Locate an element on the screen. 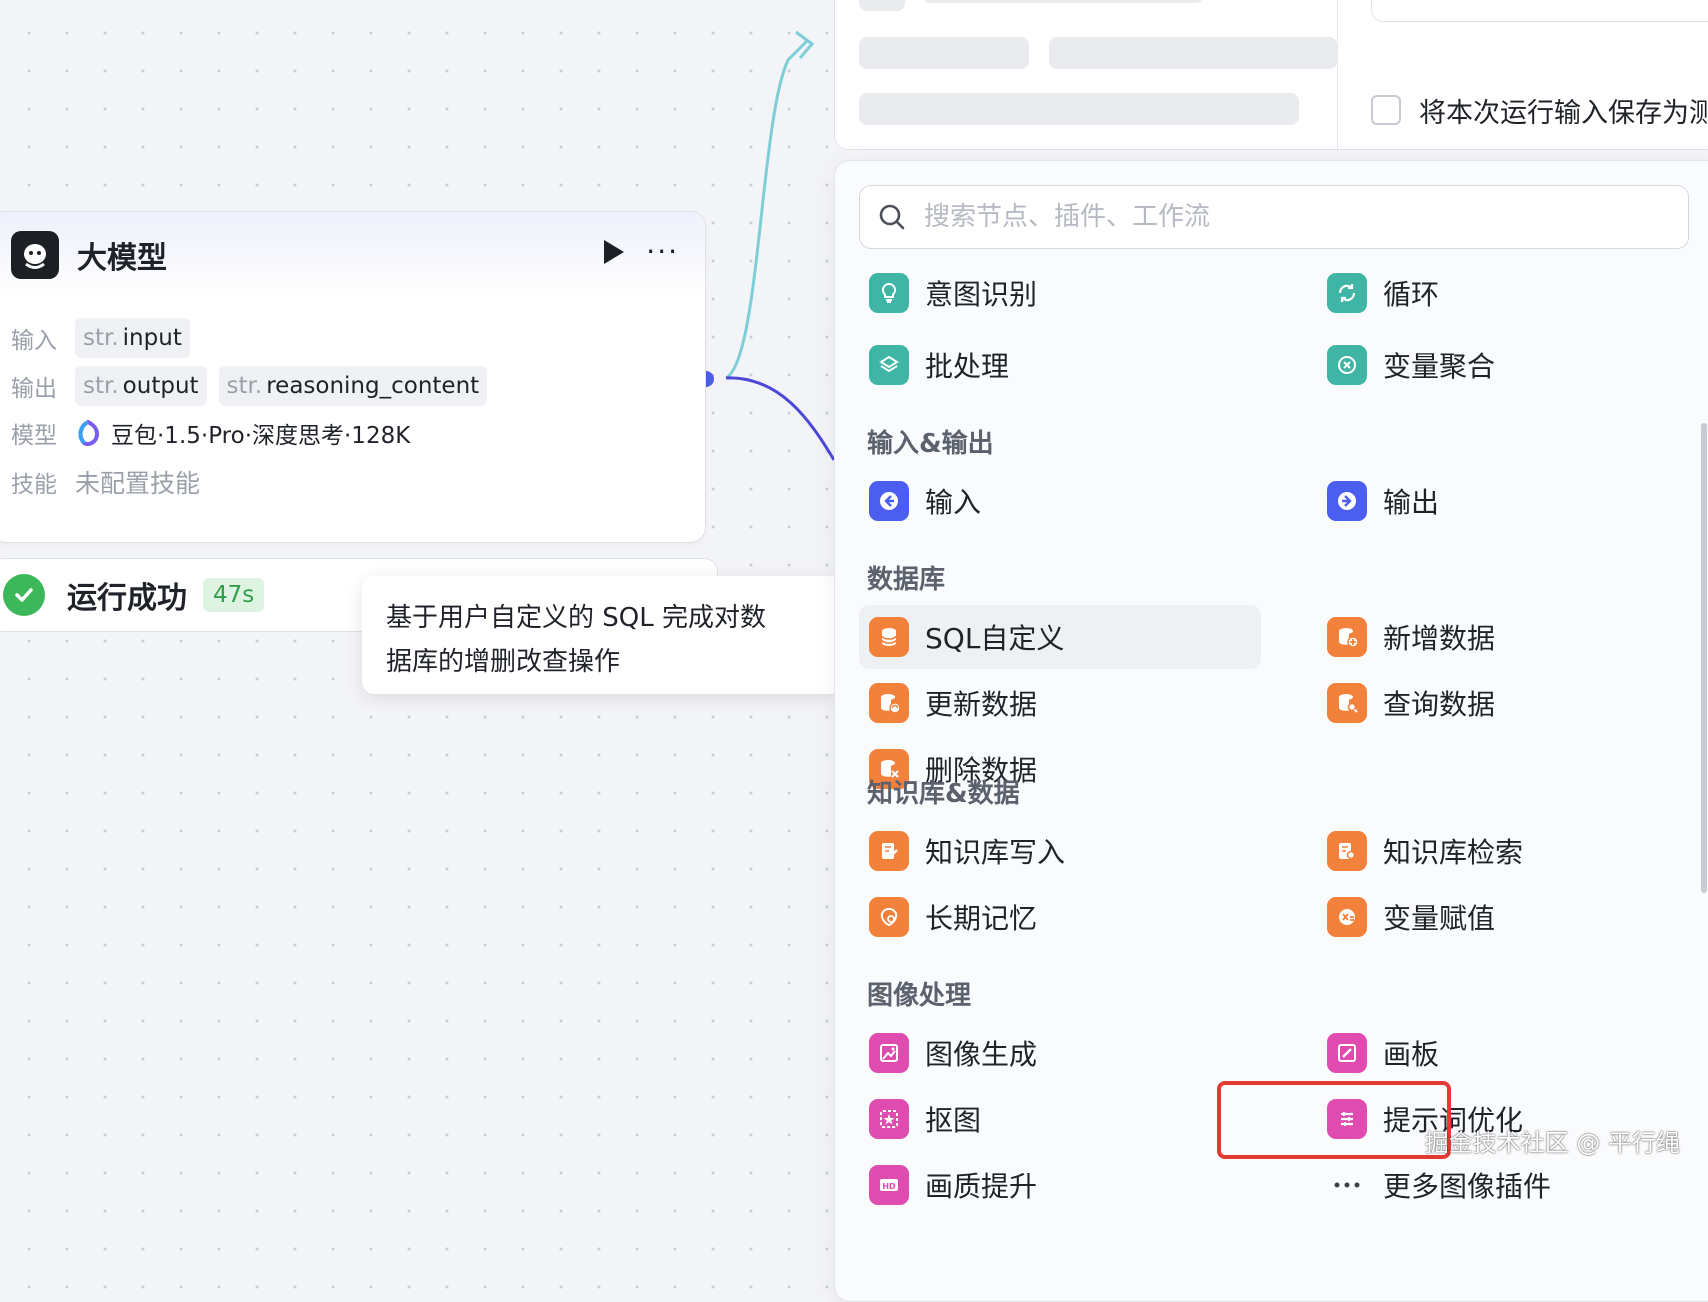 Image resolution: width=1708 pixels, height=1302 pixels. output-label: 输出 is located at coordinates (34, 389).